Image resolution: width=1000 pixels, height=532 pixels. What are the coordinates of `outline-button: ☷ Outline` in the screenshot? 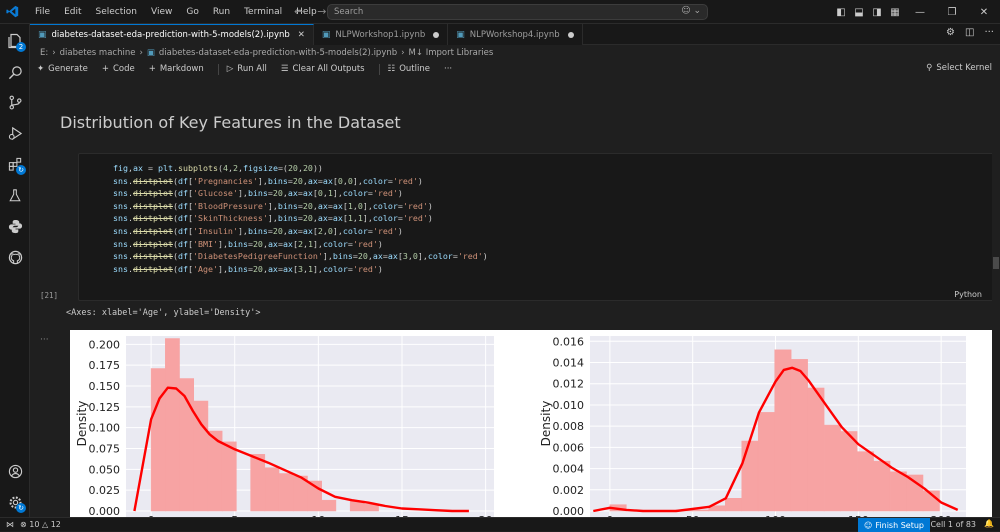 It's located at (409, 69).